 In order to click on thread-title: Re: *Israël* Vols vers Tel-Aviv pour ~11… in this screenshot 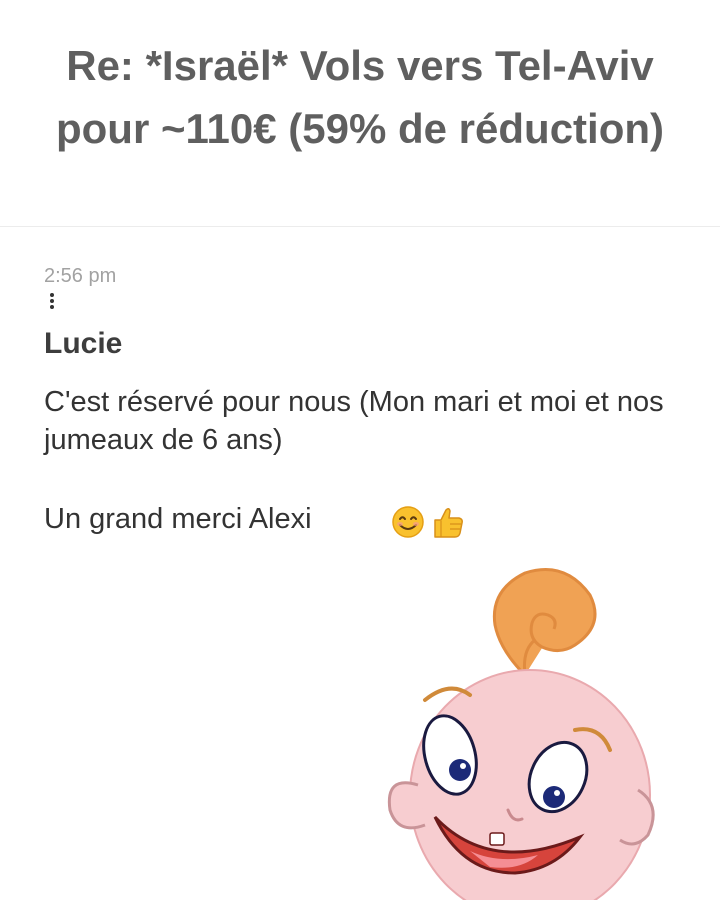, I will do `click(359, 97)`.